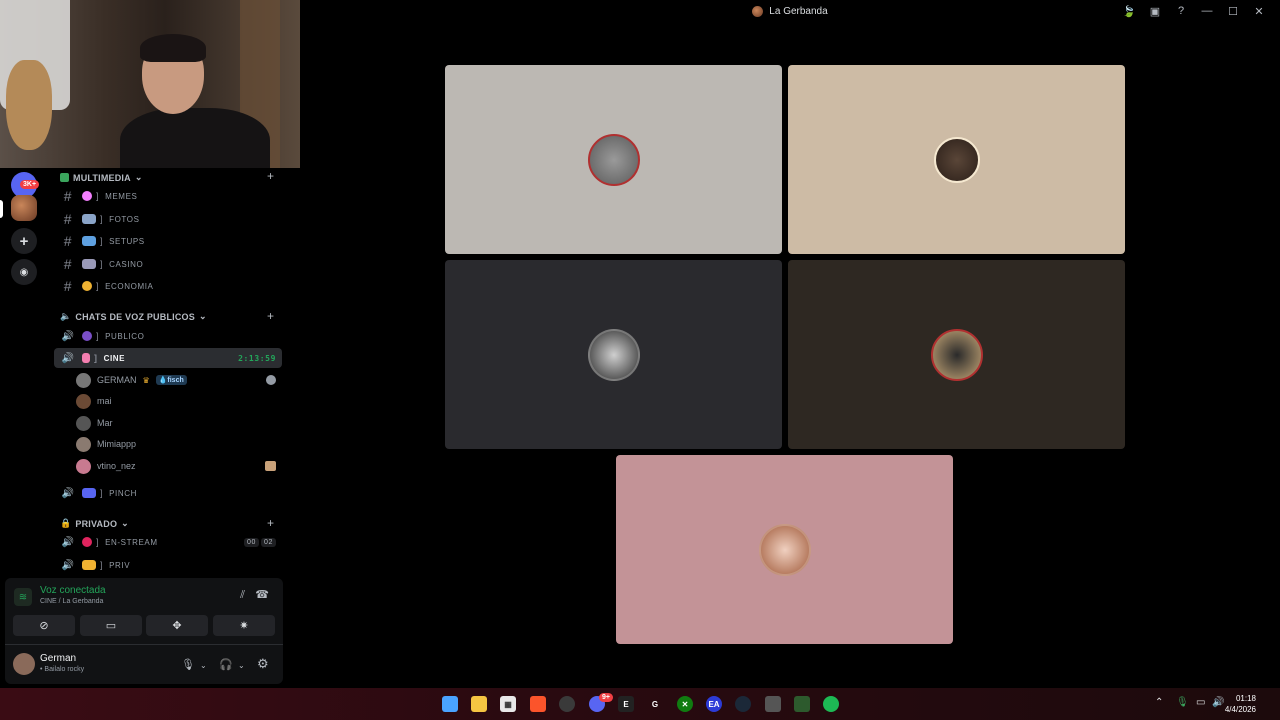  Describe the element at coordinates (567, 704) in the screenshot. I see `chrome-icon` at that location.